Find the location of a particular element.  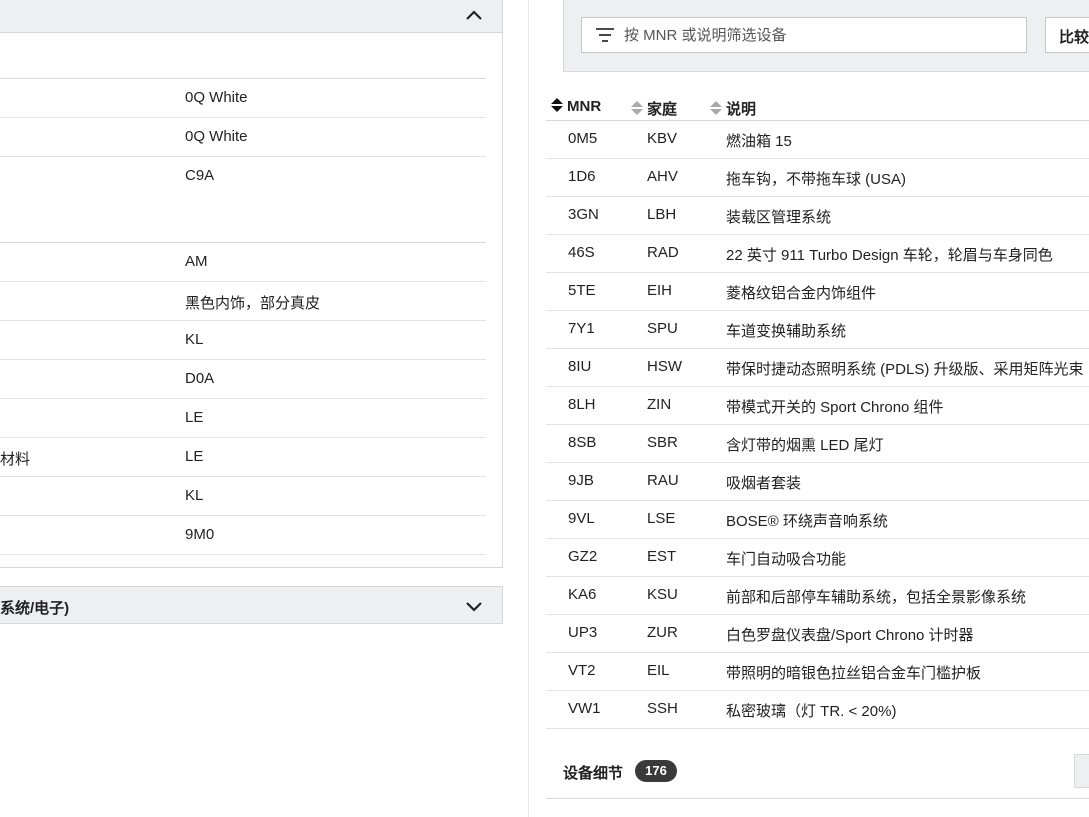

cell-description: 菱格纹铝合金内饰组件 is located at coordinates (801, 293).